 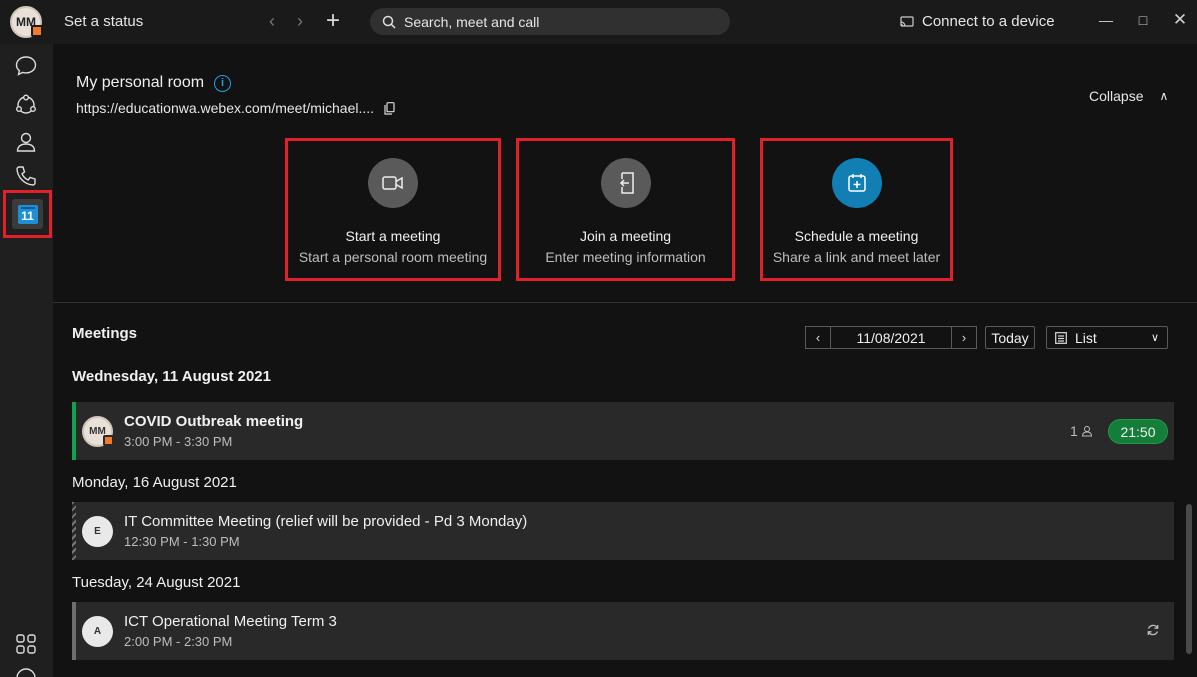 I want to click on meeting-time: 3:00 PM - 3:30 PM, so click(x=178, y=441).